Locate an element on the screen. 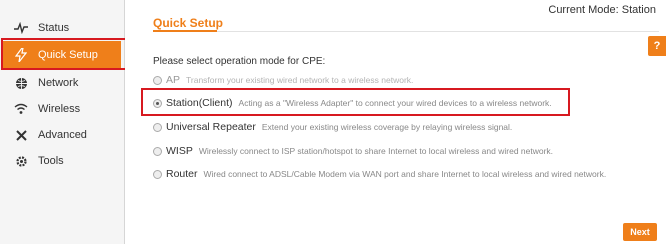 This screenshot has width=670, height=244. radio-universal-repeater is located at coordinates (157, 127).